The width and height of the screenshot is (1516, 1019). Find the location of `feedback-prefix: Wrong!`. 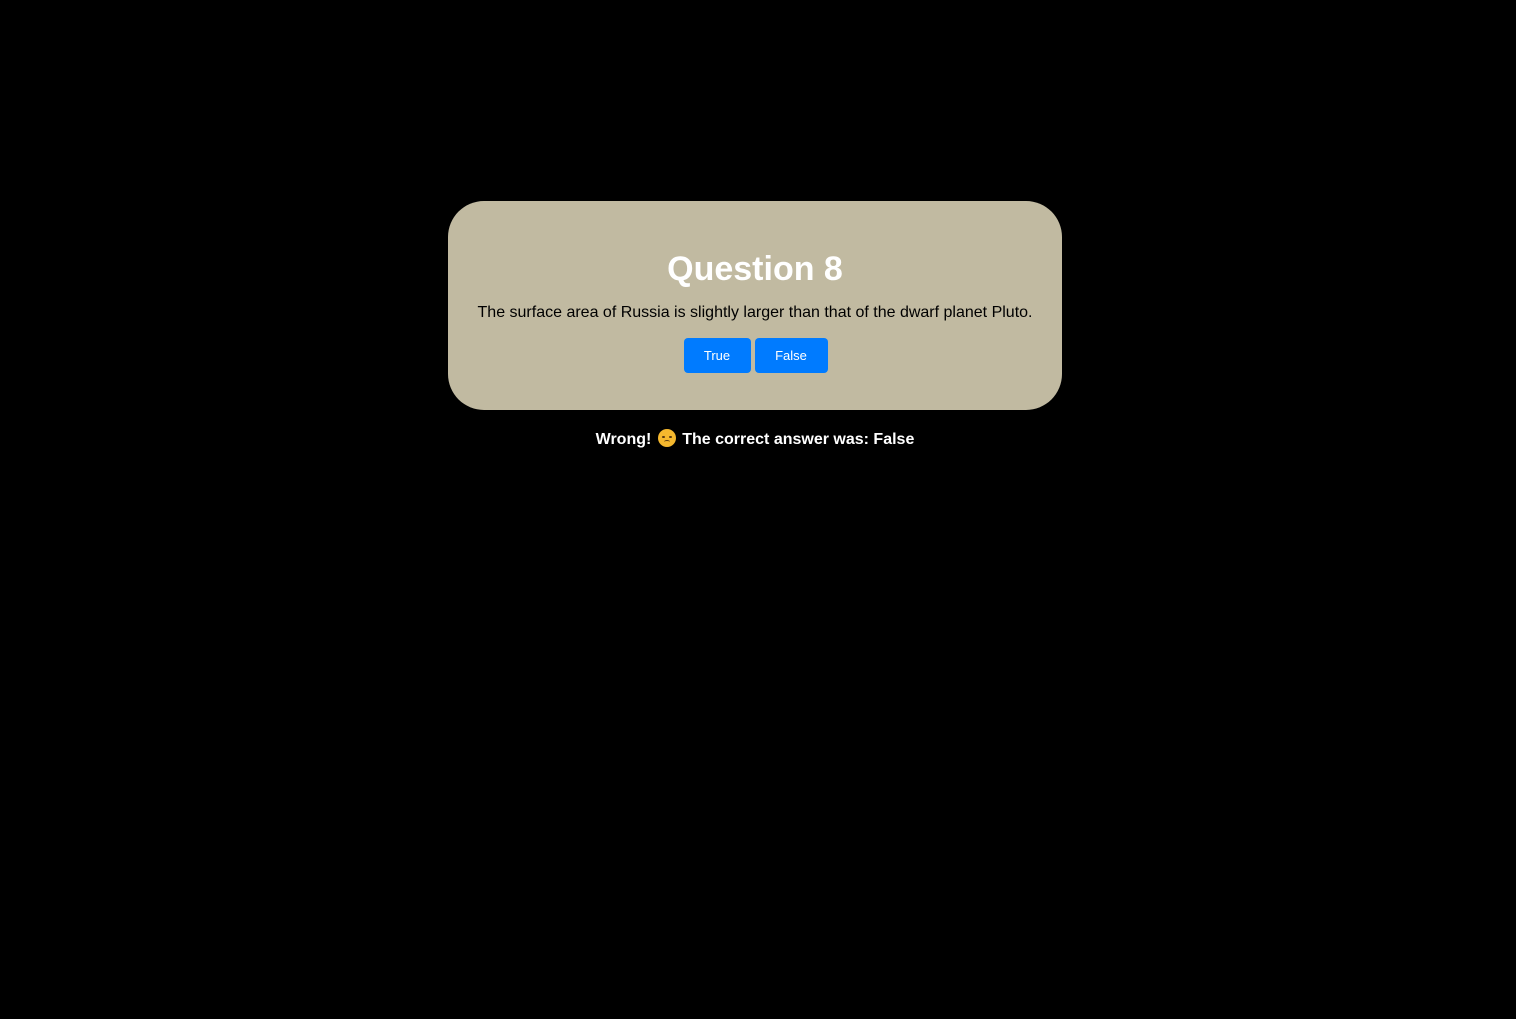

feedback-prefix: Wrong! is located at coordinates (623, 439).